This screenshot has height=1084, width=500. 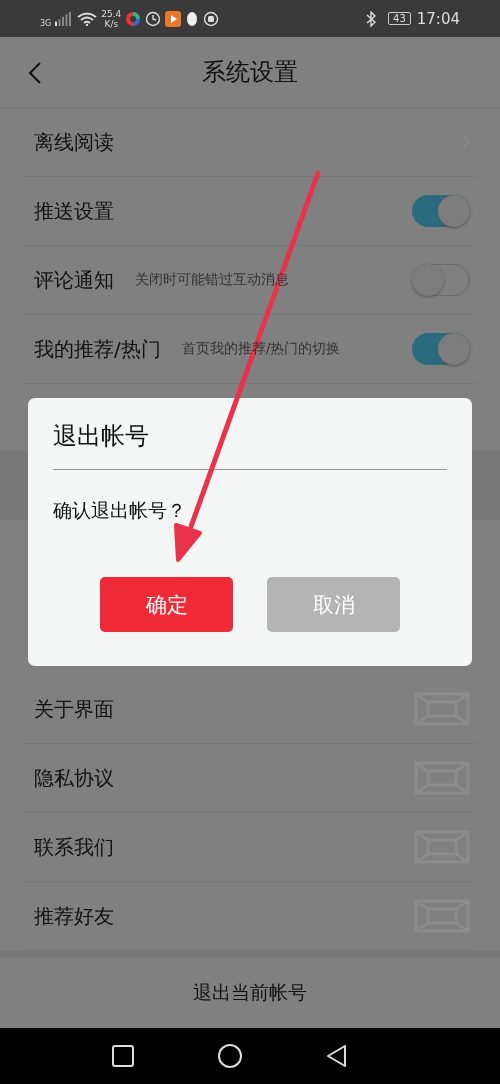 What do you see at coordinates (74, 211) in the screenshot?
I see `setting-label: 推送设置` at bounding box center [74, 211].